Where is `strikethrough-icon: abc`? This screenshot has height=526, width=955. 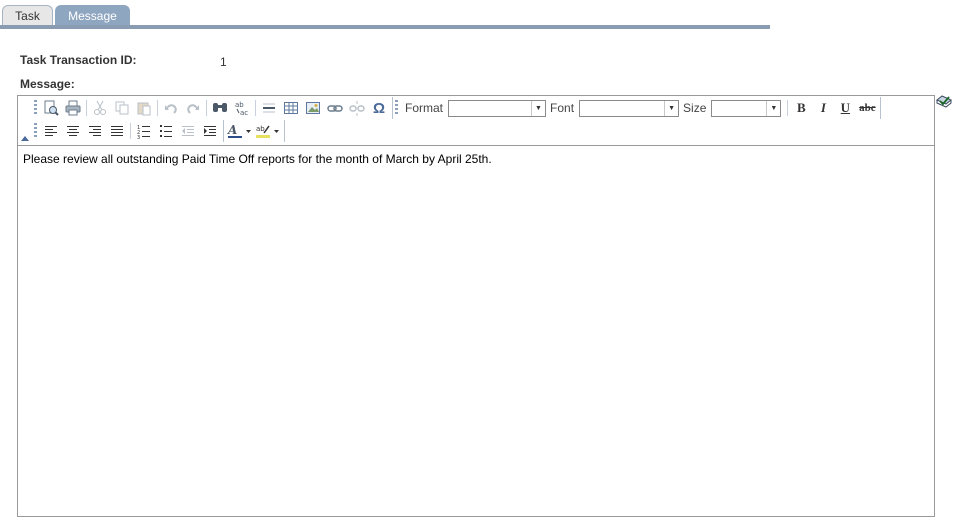
strikethrough-icon: abc is located at coordinates (867, 108).